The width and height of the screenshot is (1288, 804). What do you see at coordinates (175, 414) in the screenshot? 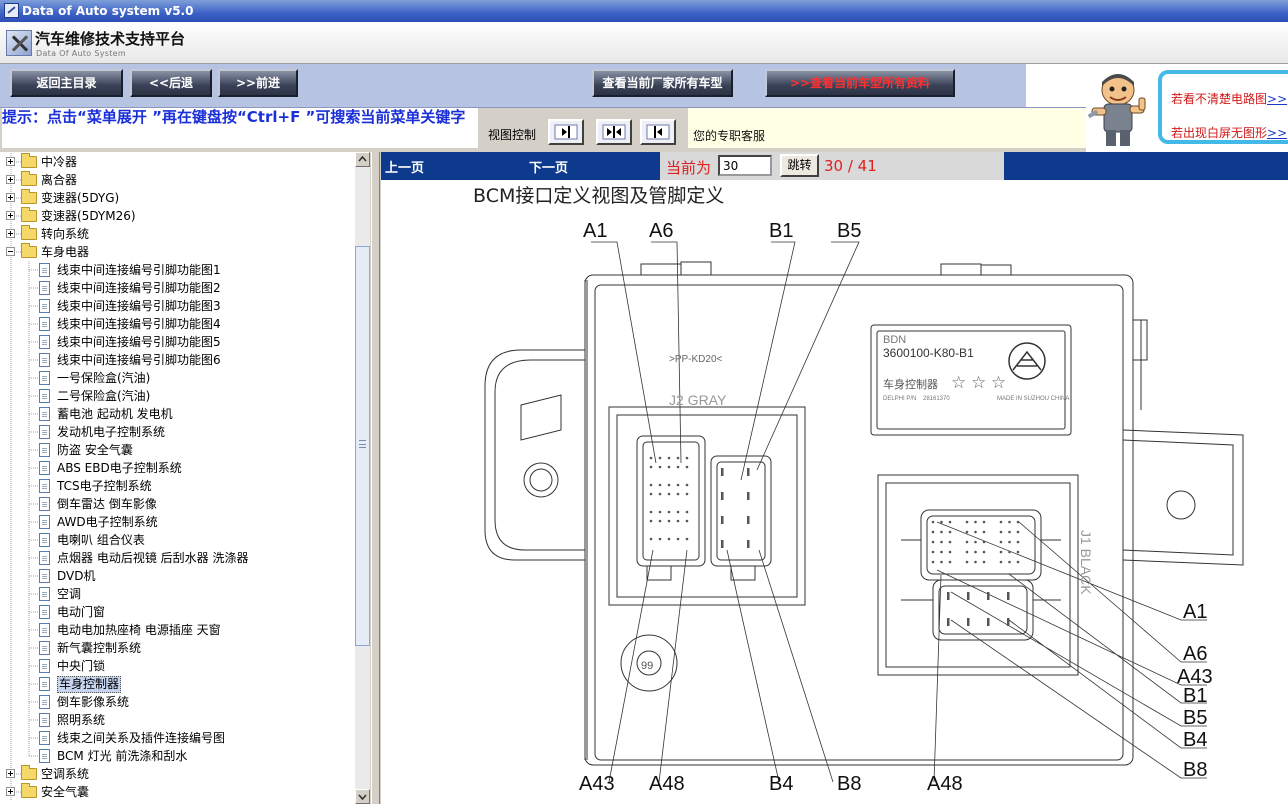
I see `tree-item: 蓄电池 起动机 发电机` at bounding box center [175, 414].